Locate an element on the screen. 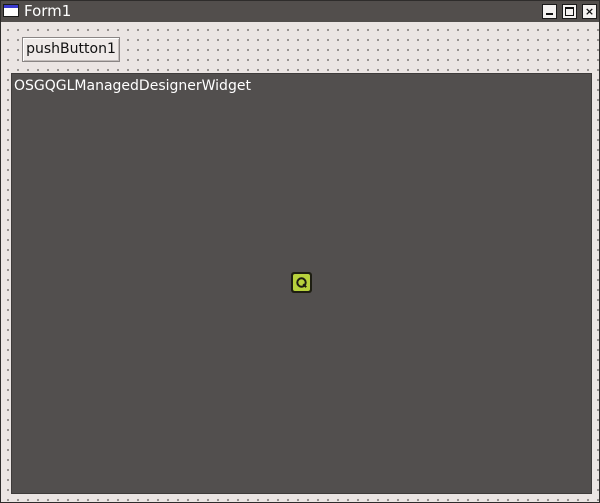  close-icon: × is located at coordinates (589, 11).